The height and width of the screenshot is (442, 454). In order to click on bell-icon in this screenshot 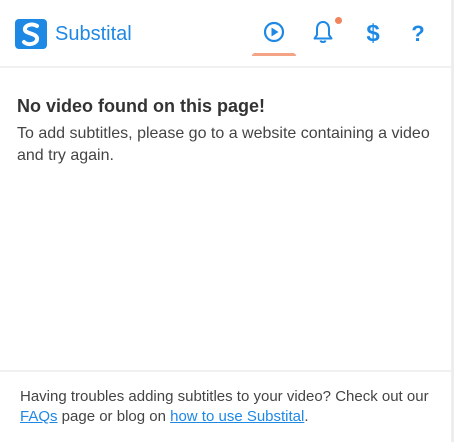, I will do `click(323, 34)`.